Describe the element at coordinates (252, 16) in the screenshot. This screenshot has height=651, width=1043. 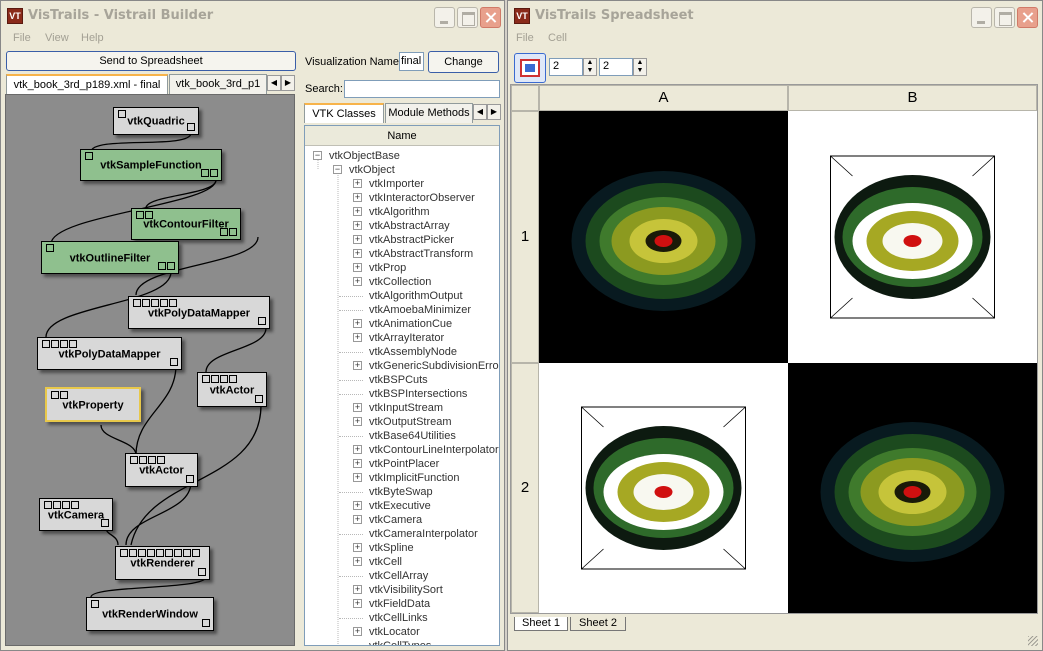
I see `builder-titlebar: VT VisTrails - Vistrail Builder` at that location.